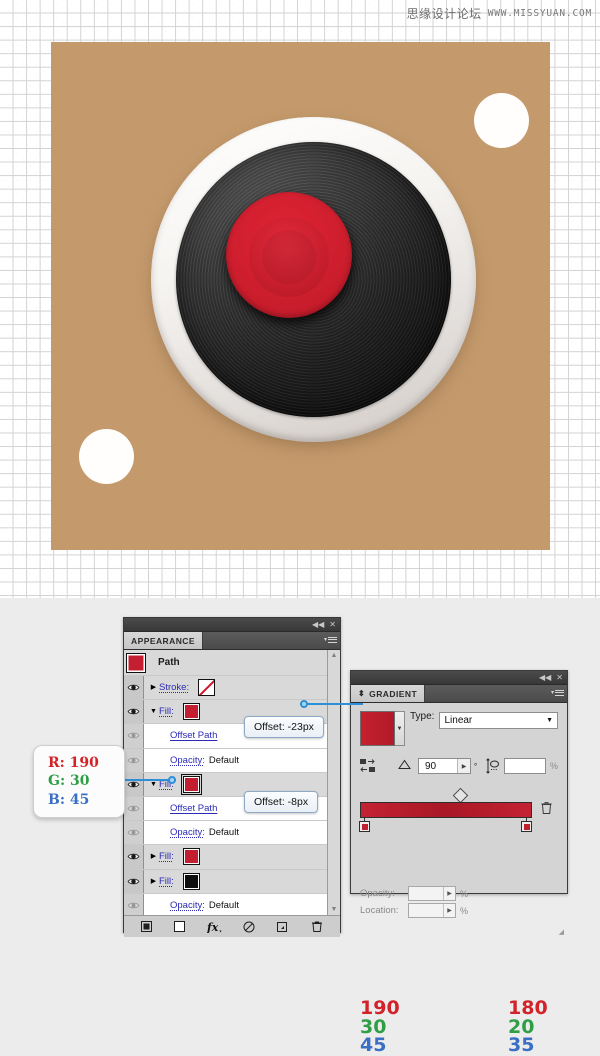 The height and width of the screenshot is (1056, 600). Describe the element at coordinates (136, 662) in the screenshot. I see `path-thumbnail` at that location.